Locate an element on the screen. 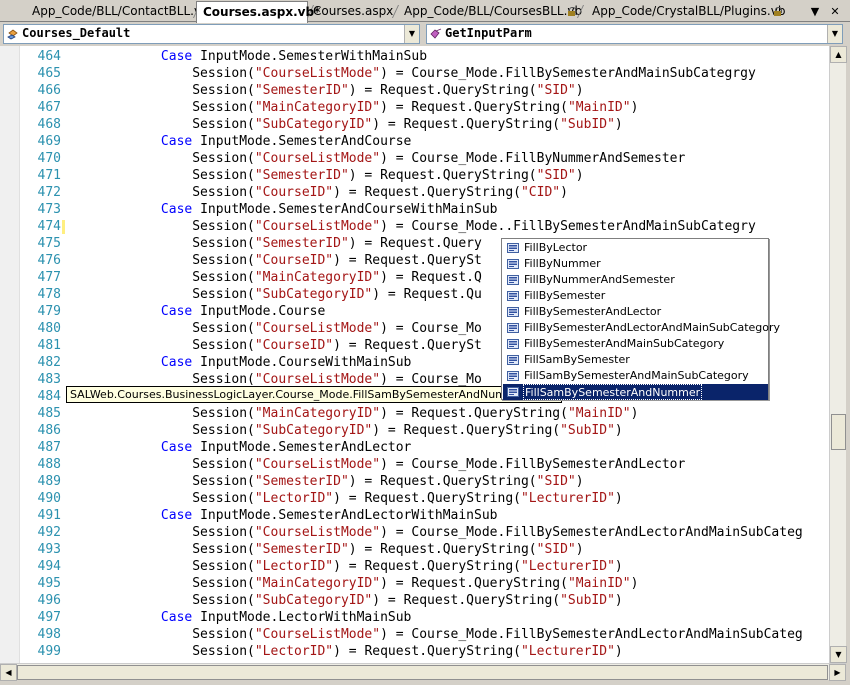 Image resolution: width=850 pixels, height=685 pixels. tab-label: App_Code/CrystalBLL/Plugins.vb is located at coordinates (689, 11).